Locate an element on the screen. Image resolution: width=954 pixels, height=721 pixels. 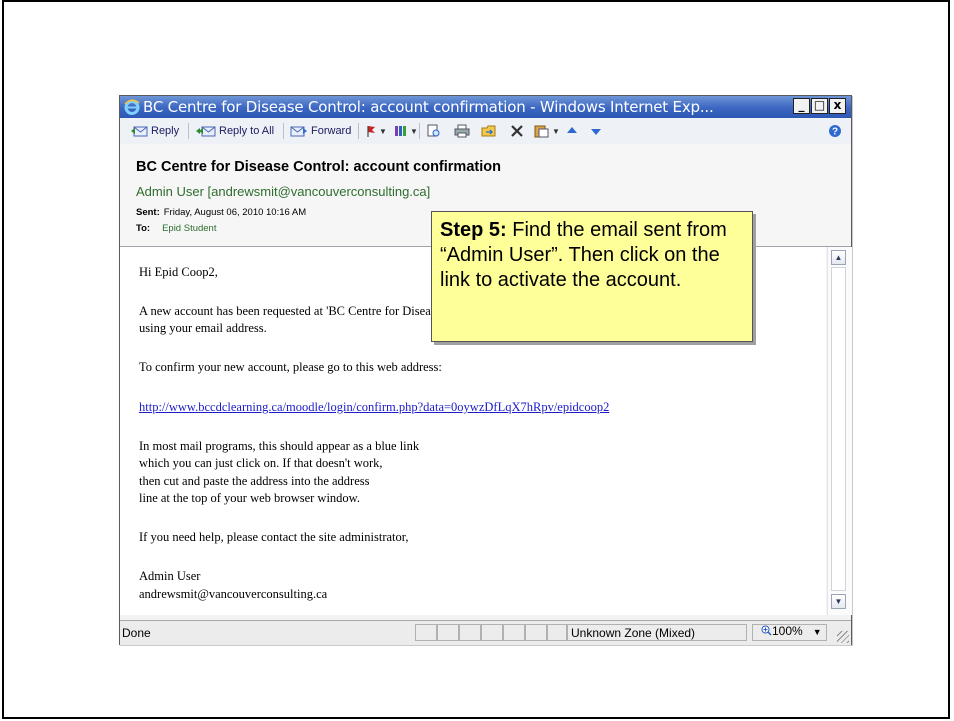
reply-all-label: Reply to All is located at coordinates (247, 131).